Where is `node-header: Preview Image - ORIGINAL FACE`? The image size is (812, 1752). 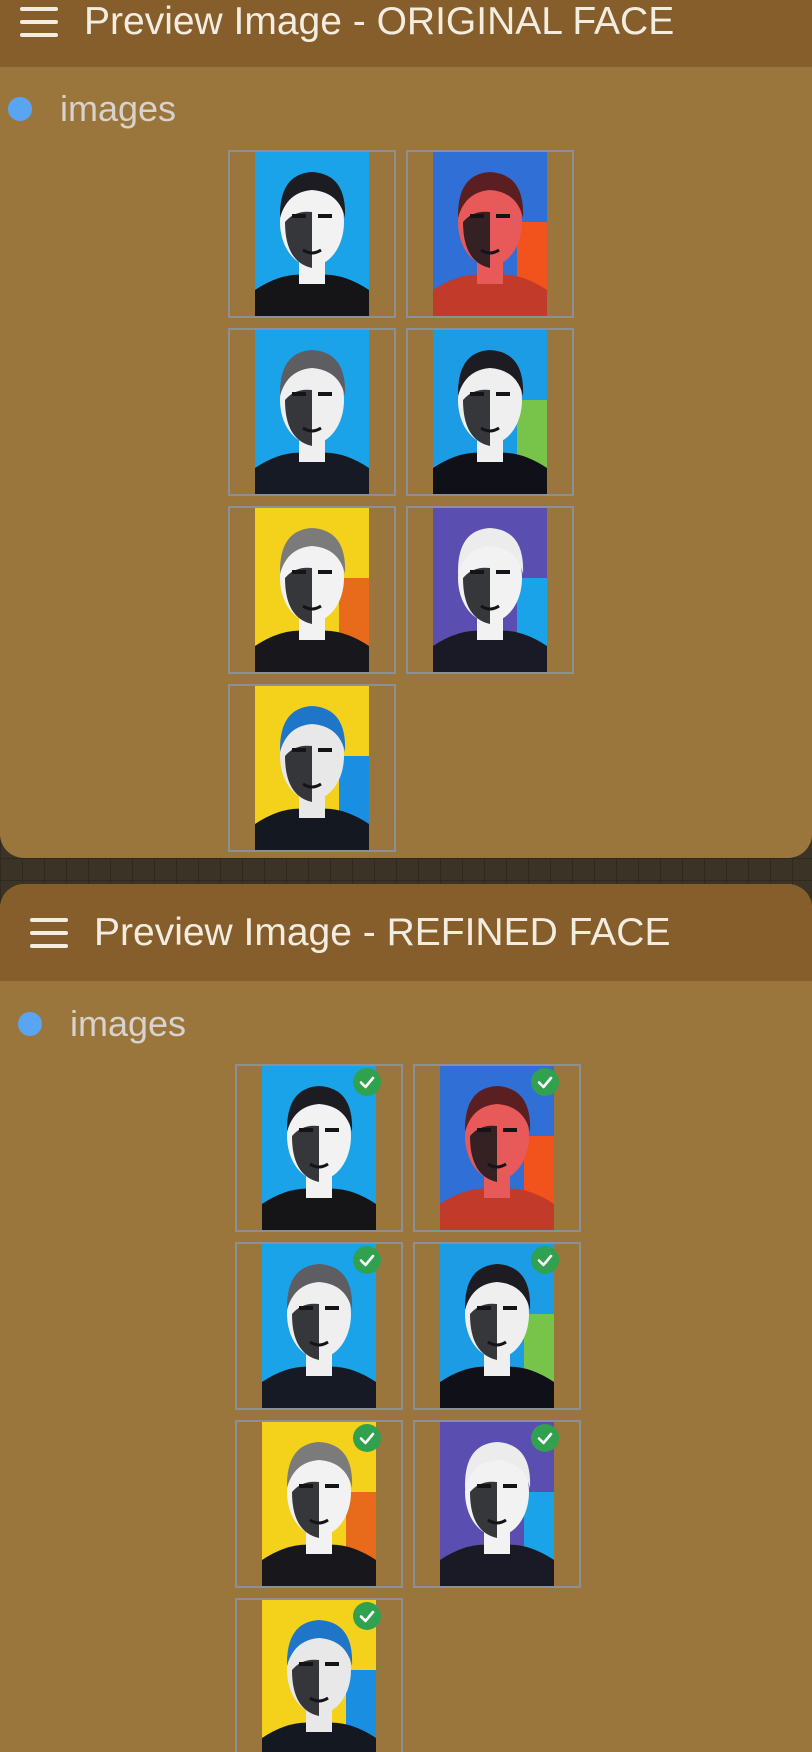 node-header: Preview Image - ORIGINAL FACE is located at coordinates (406, 33).